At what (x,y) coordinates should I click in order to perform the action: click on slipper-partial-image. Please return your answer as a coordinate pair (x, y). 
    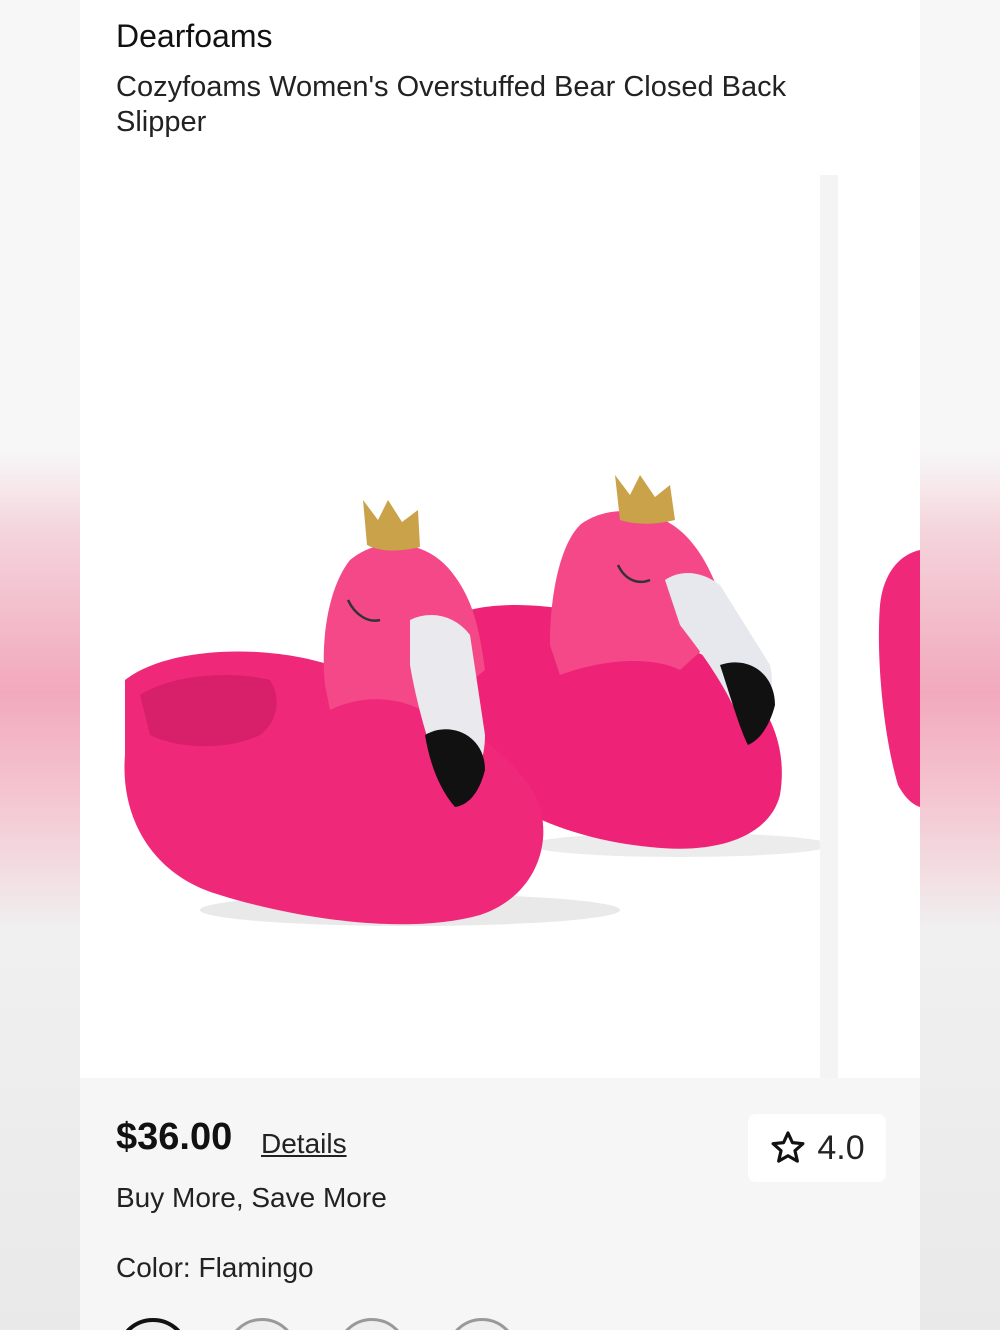
    Looking at the image, I should click on (879, 626).